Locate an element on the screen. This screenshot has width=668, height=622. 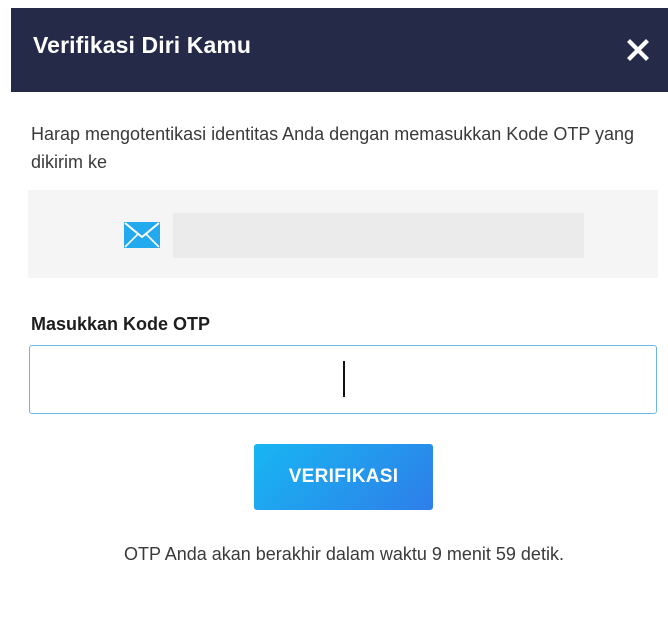
close-icon is located at coordinates (638, 50).